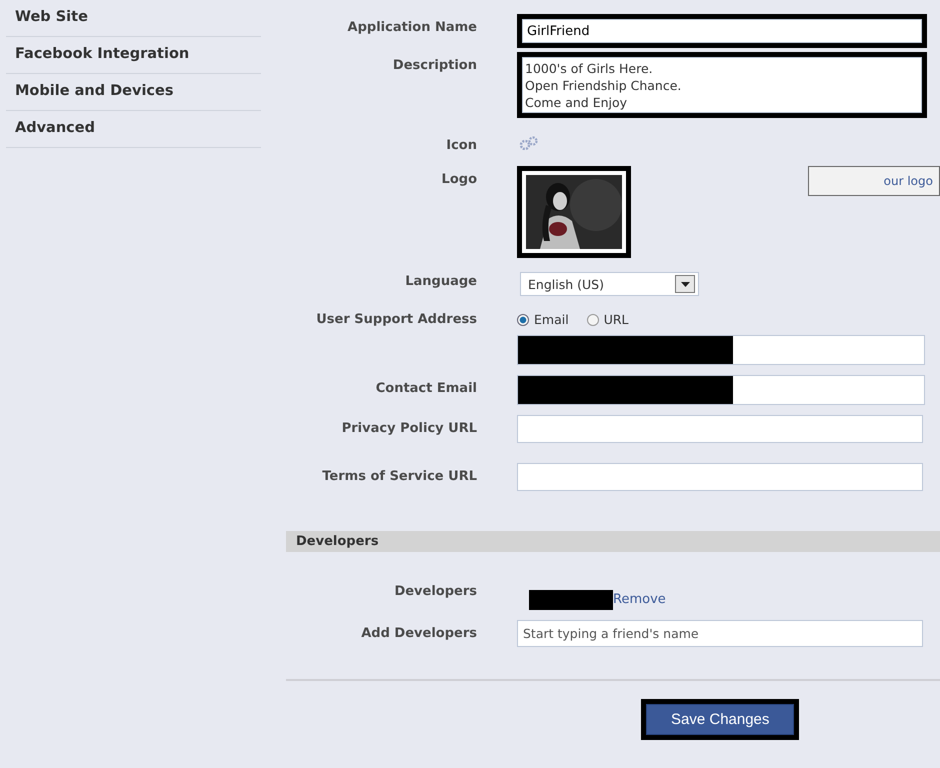 The image size is (940, 768). What do you see at coordinates (543, 316) in the screenshot?
I see `radio-option: Email` at bounding box center [543, 316].